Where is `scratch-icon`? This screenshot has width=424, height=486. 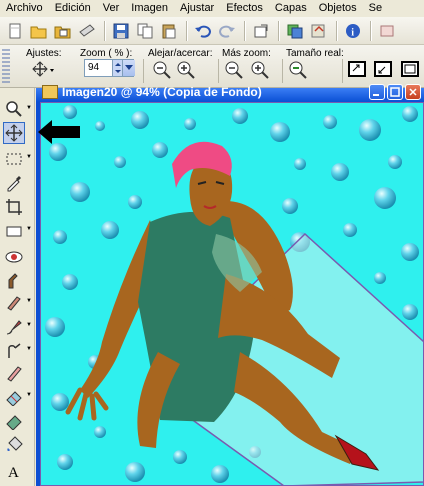
scratch-icon is located at coordinates (14, 303).